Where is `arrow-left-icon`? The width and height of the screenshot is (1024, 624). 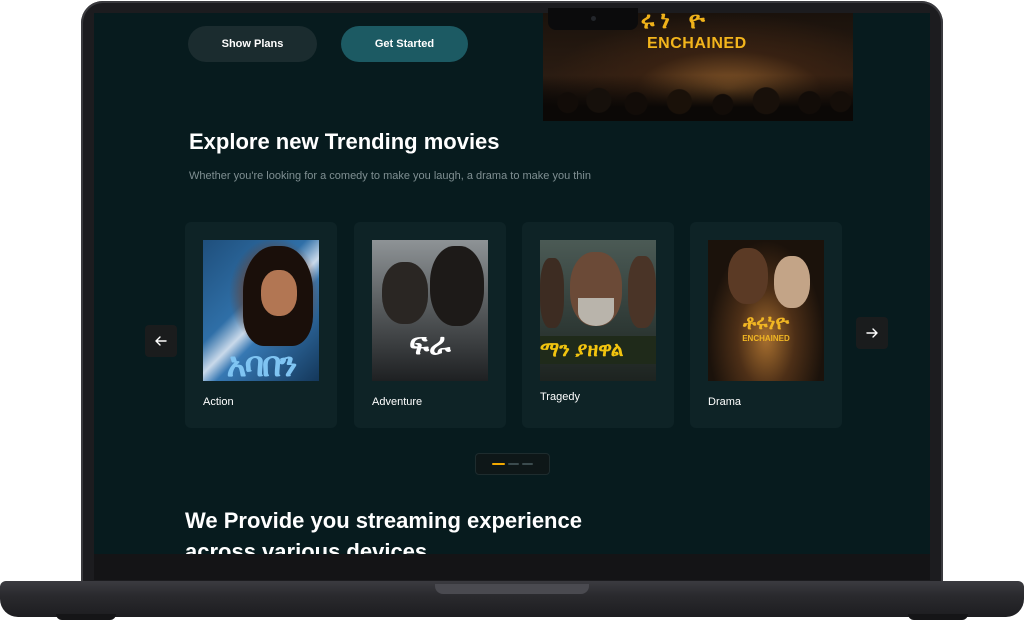 arrow-left-icon is located at coordinates (161, 341).